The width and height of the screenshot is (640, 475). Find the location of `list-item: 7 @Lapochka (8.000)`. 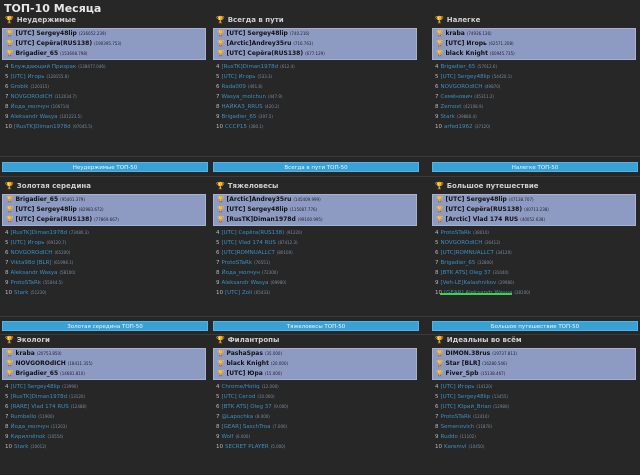

list-item: 7 @Lapochka (8.000) is located at coordinates (315, 417).